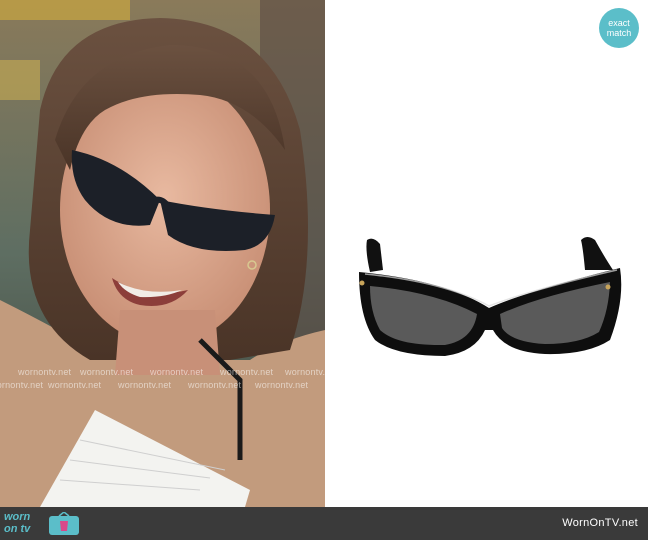 The image size is (648, 540). I want to click on badge-line1: exact, so click(619, 23).